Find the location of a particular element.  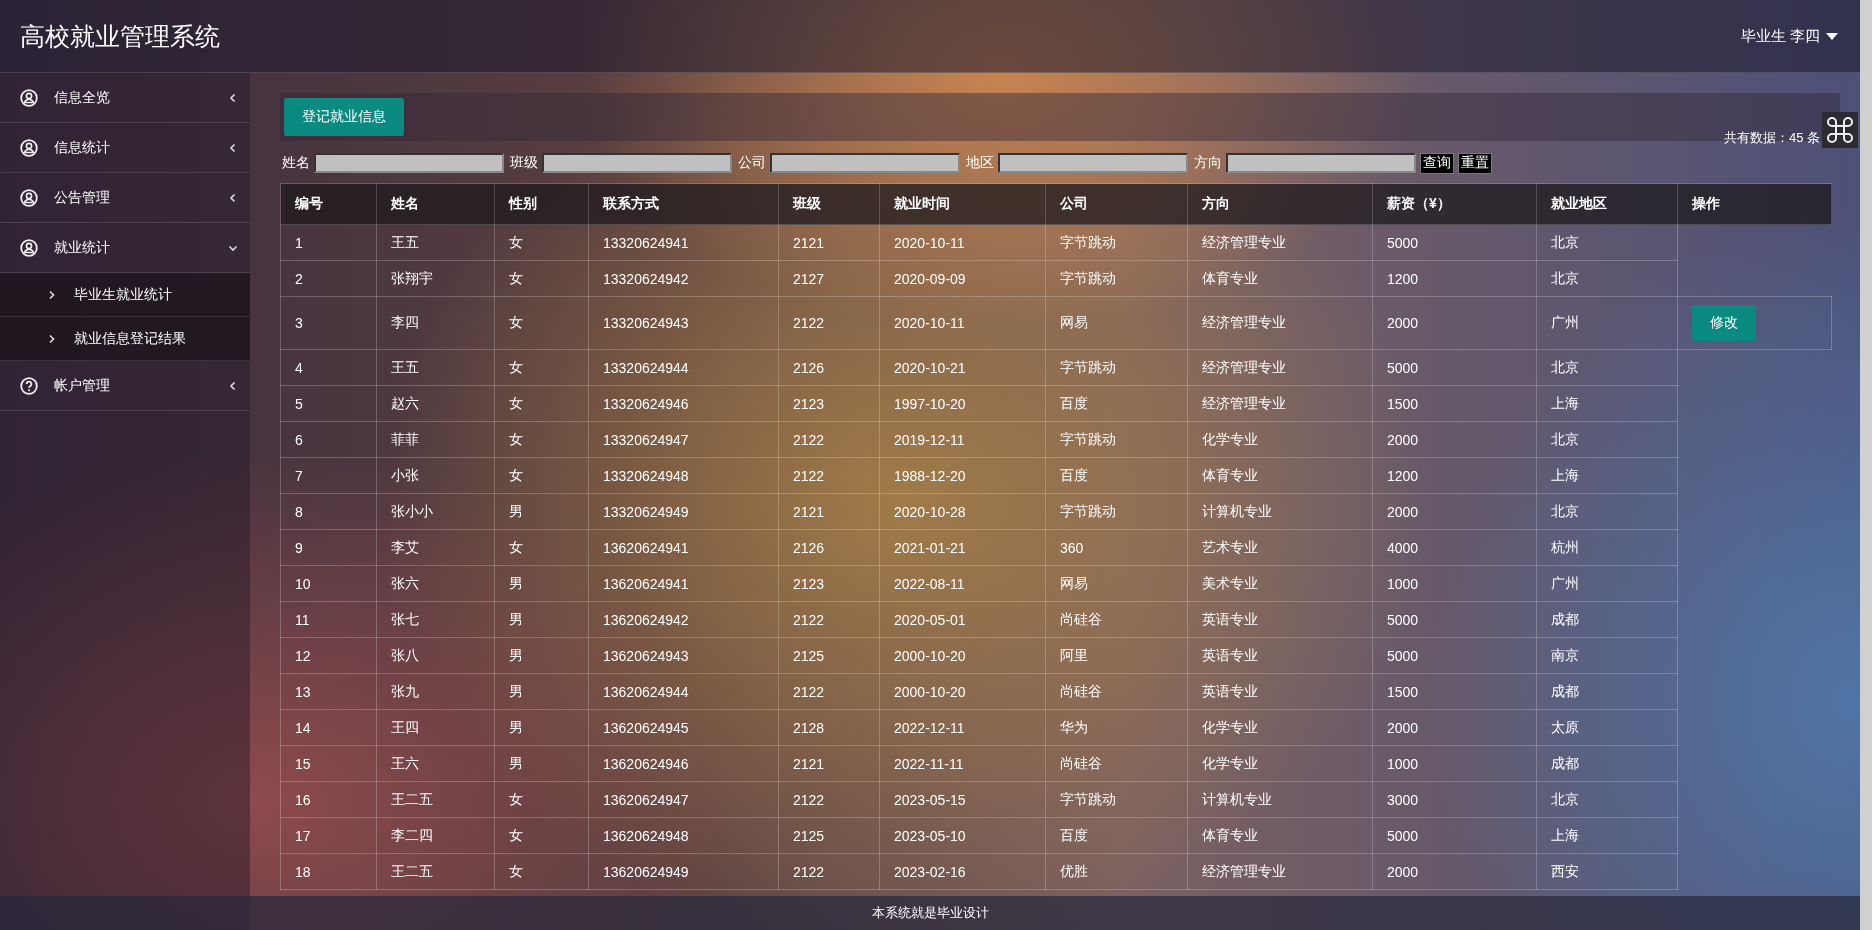

table-cell: 2022-11-11 is located at coordinates (962, 763).